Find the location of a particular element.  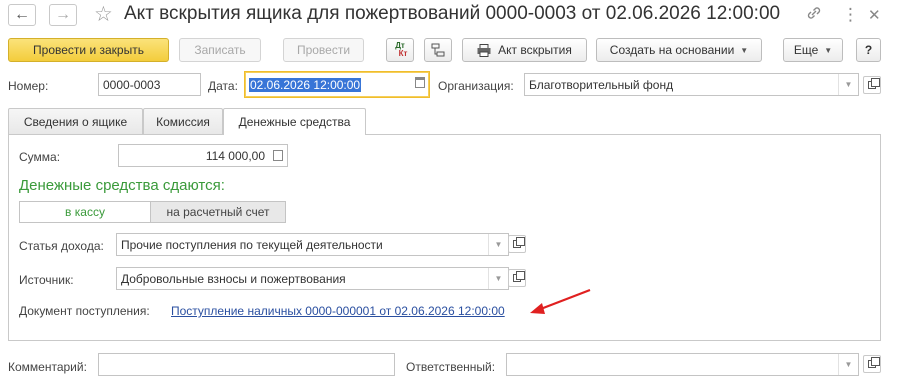

responsible-label: Ответственный: is located at coordinates (451, 367).